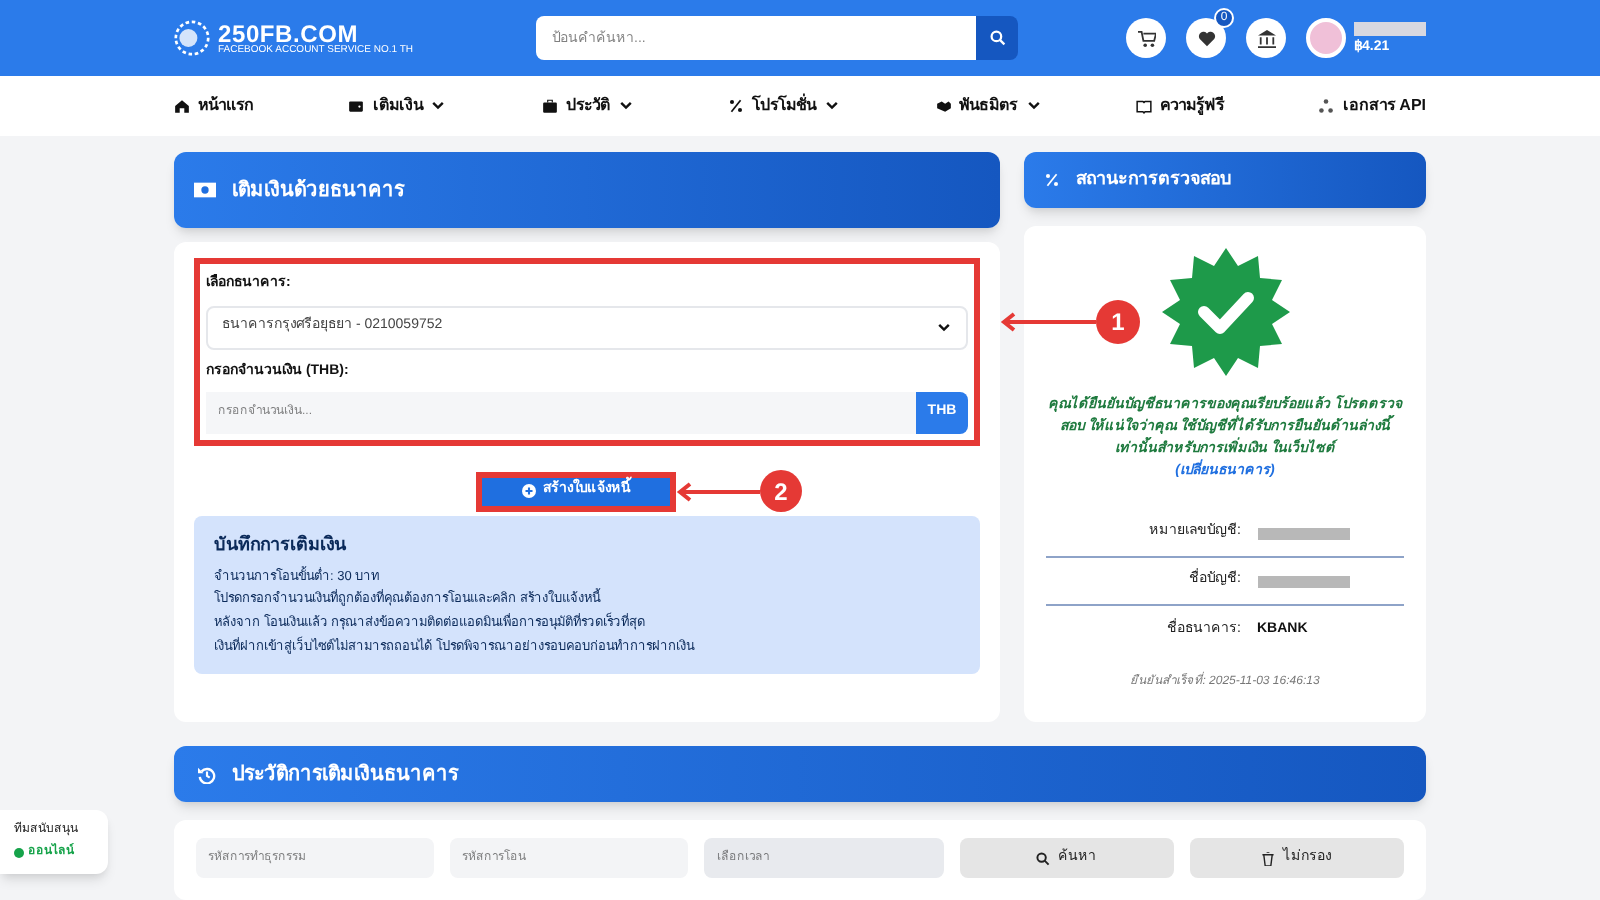 The width and height of the screenshot is (1600, 900). Describe the element at coordinates (944, 327) in the screenshot. I see `chevron-down-icon` at that location.